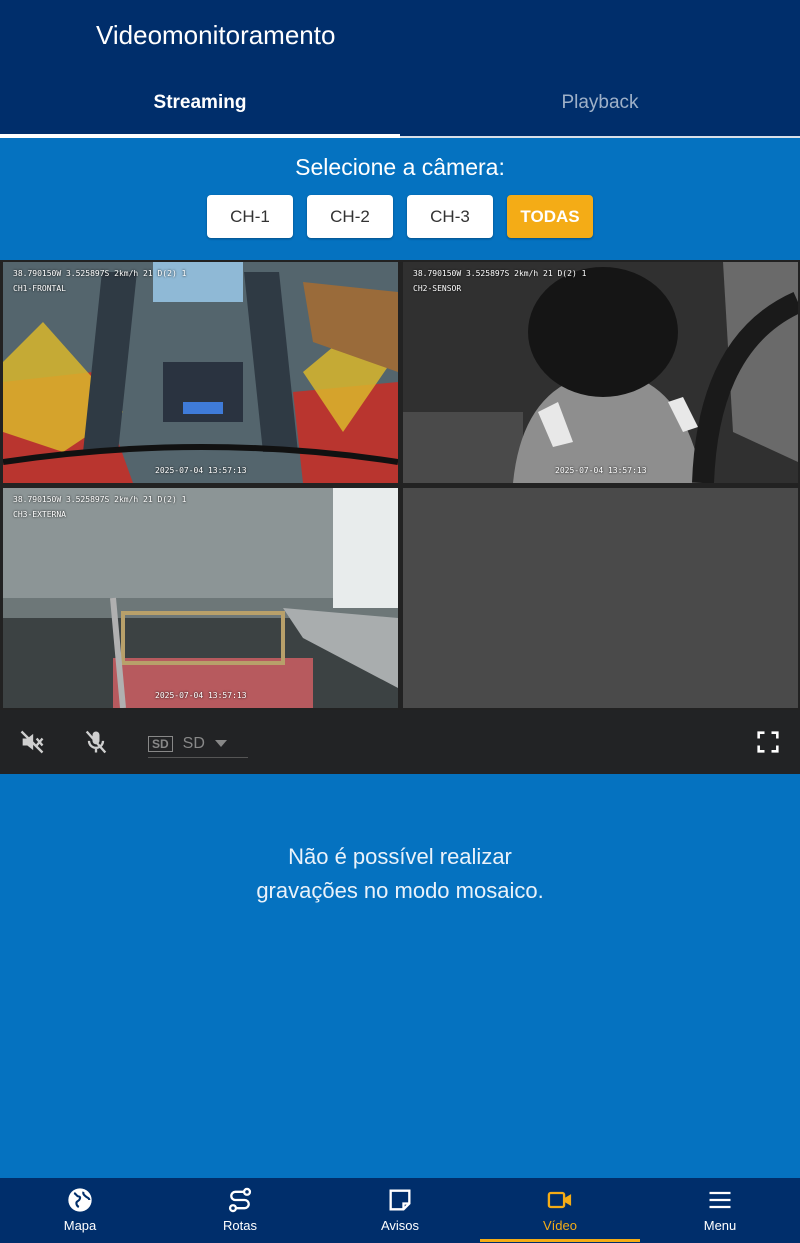 This screenshot has height=1243, width=800. I want to click on menu-icon, so click(720, 1200).